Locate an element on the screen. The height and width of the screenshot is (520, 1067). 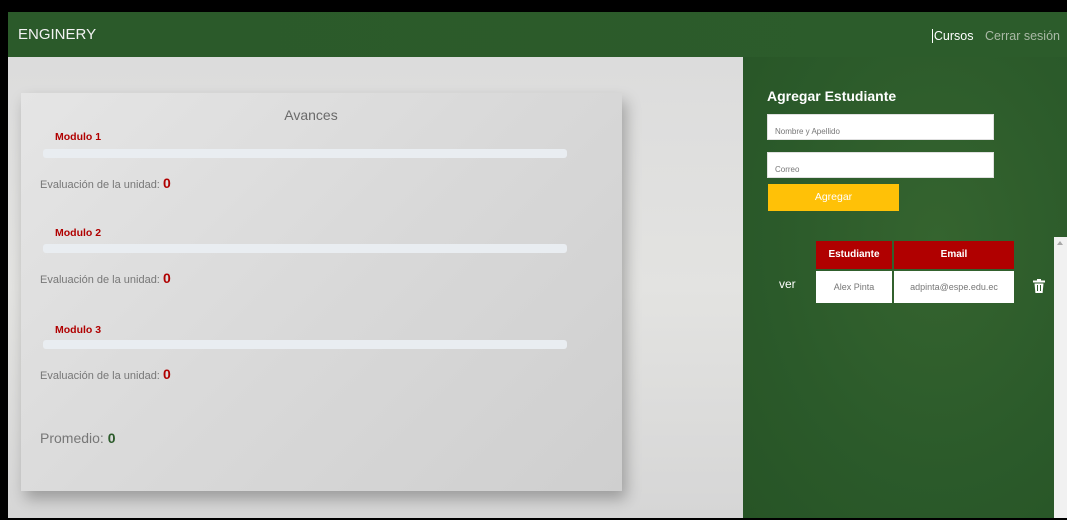
module-title: Modulo 3 is located at coordinates (78, 330).